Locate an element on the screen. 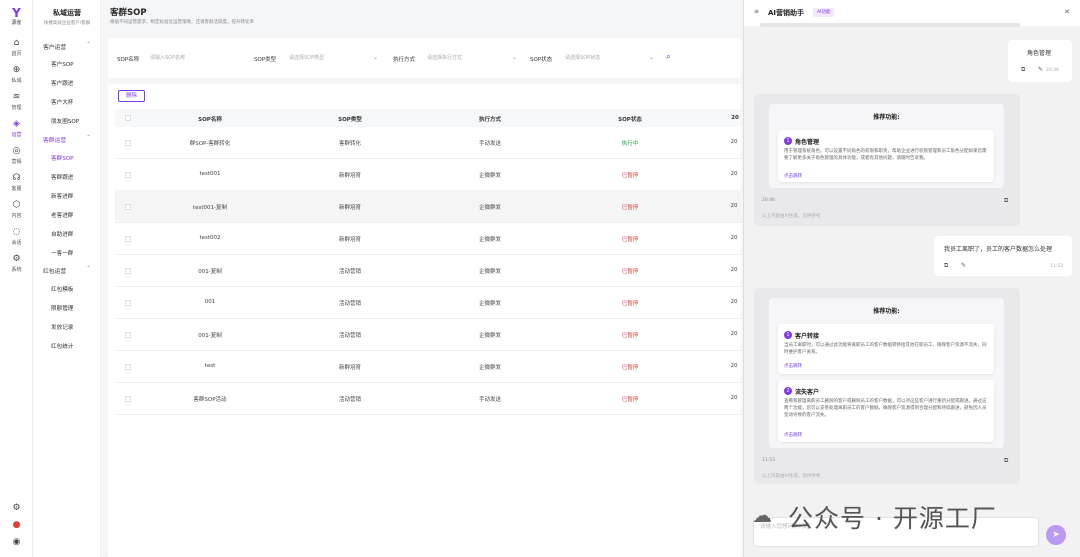 This screenshot has height=557, width=1080. gear-icon: ⚙ is located at coordinates (16, 259).